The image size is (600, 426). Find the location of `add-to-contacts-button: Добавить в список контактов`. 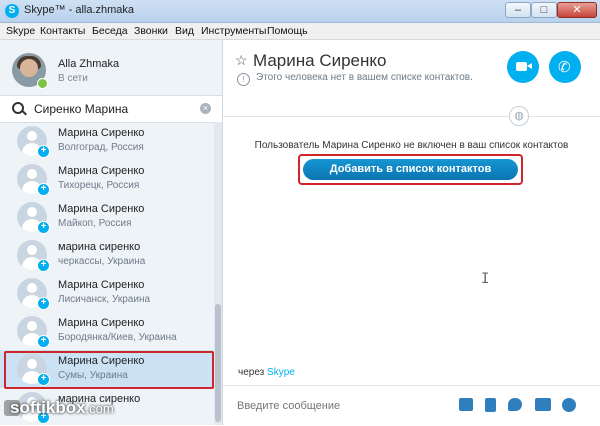

add-to-contacts-button: Добавить в список контактов is located at coordinates (410, 169).